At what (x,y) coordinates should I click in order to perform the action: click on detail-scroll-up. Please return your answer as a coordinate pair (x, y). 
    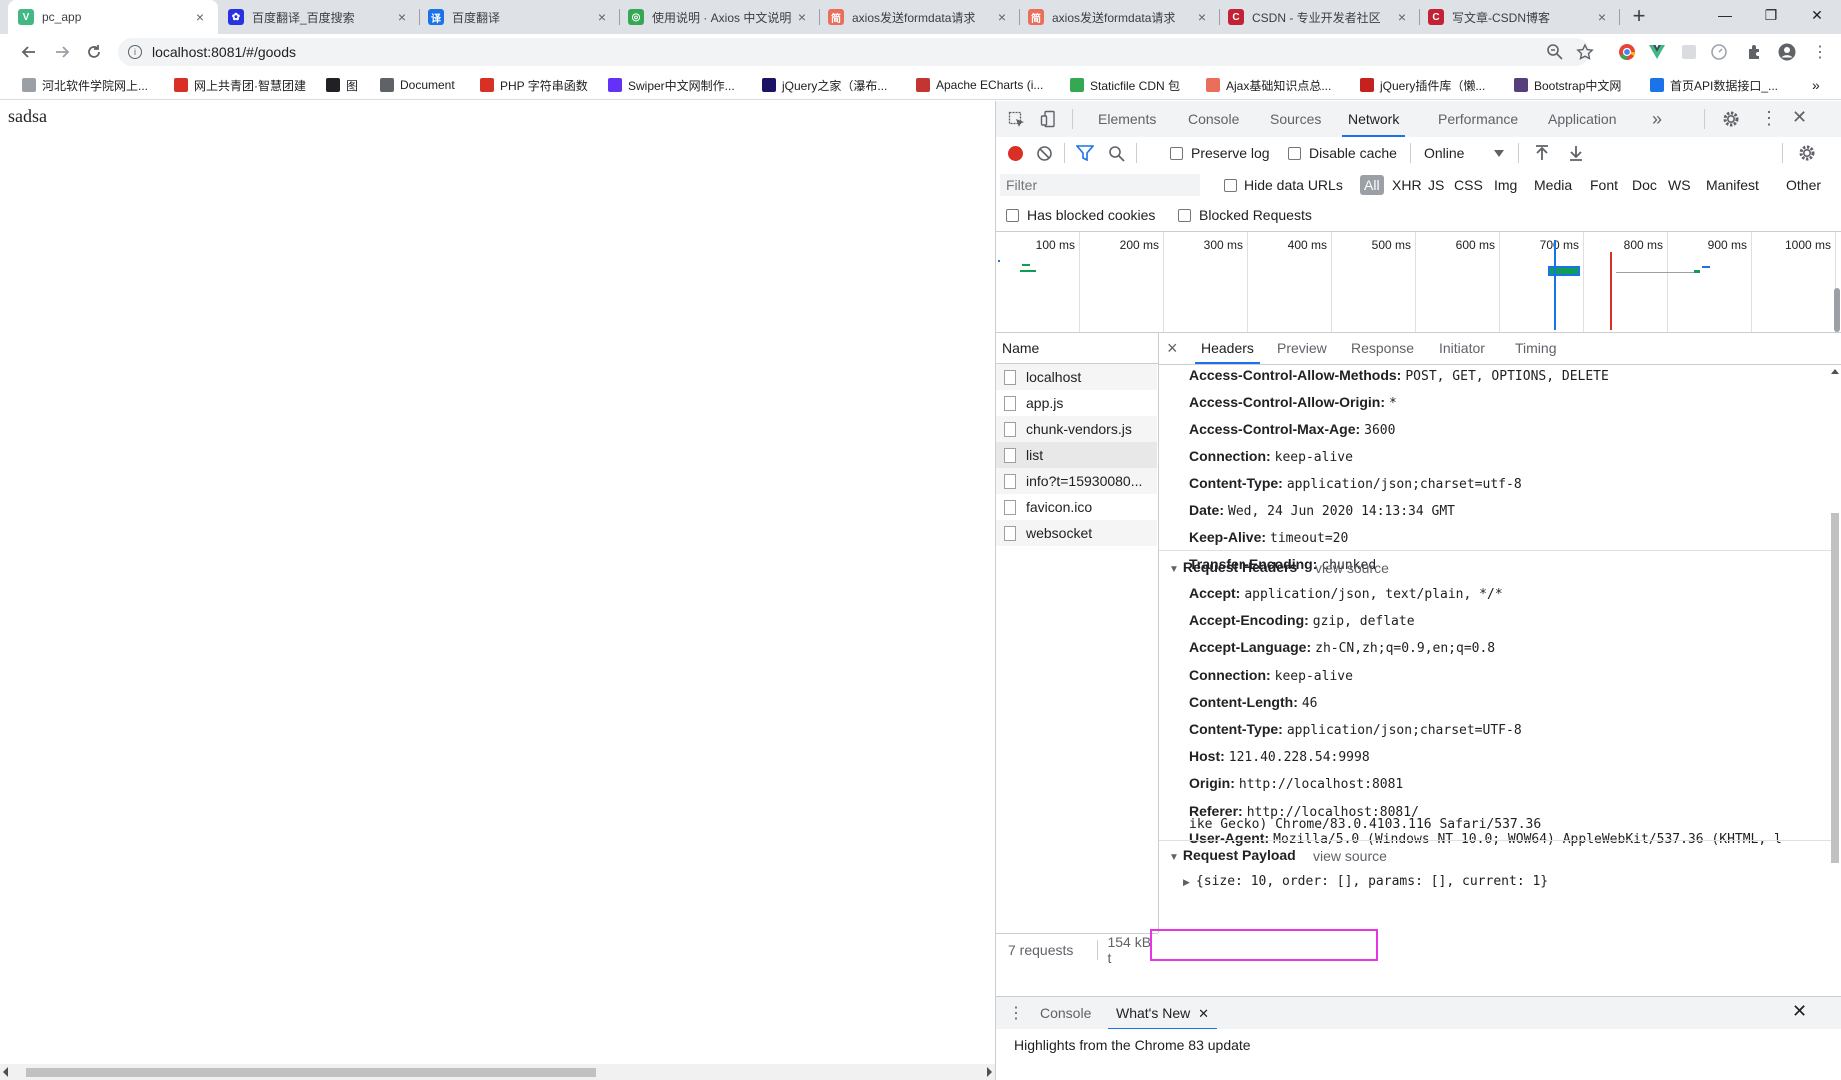
    Looking at the image, I should click on (1835, 371).